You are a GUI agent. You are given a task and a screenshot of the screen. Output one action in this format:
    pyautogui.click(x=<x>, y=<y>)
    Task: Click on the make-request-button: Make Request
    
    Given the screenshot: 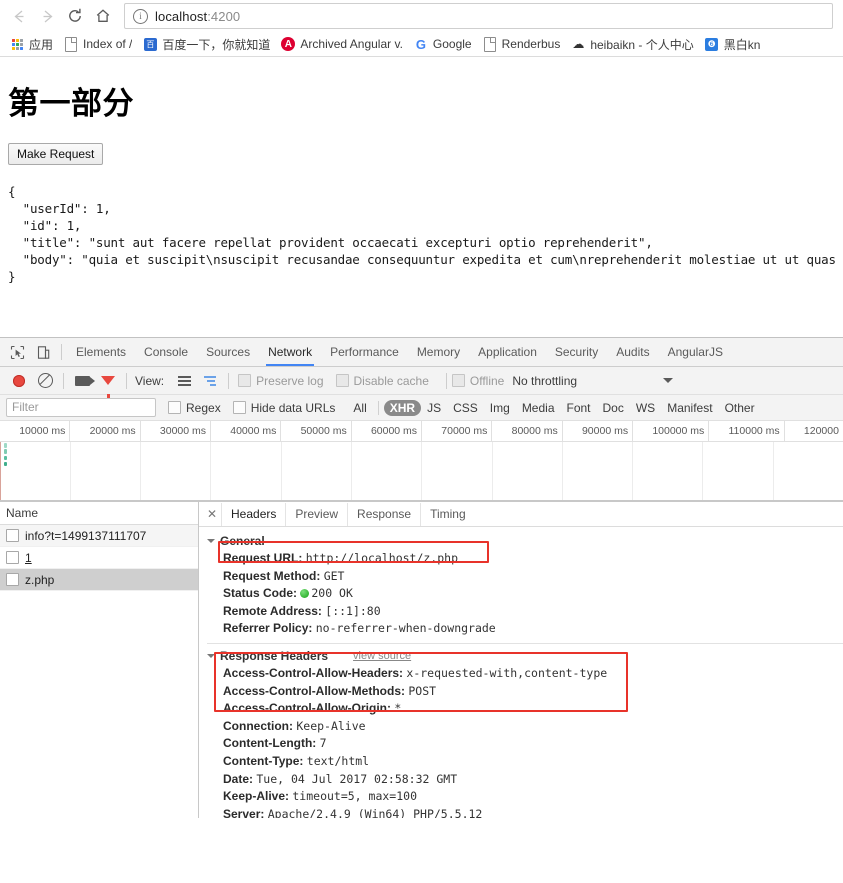 What is the action you would take?
    pyautogui.click(x=56, y=154)
    